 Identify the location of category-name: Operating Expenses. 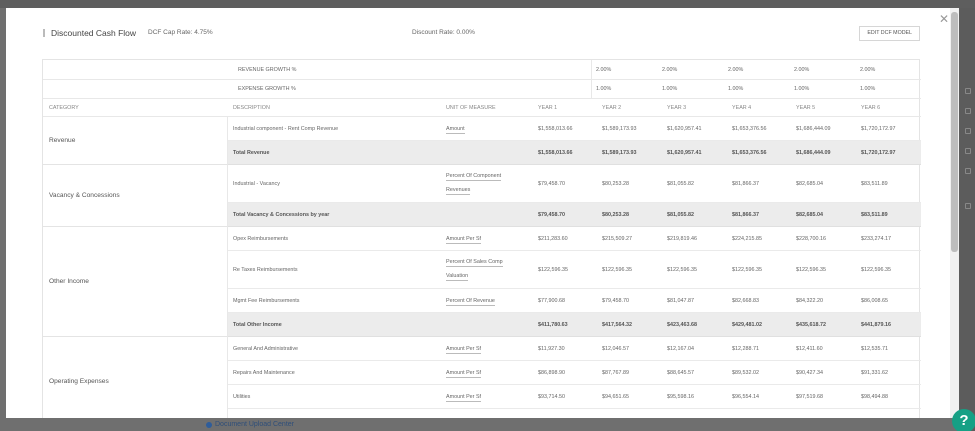
(79, 381).